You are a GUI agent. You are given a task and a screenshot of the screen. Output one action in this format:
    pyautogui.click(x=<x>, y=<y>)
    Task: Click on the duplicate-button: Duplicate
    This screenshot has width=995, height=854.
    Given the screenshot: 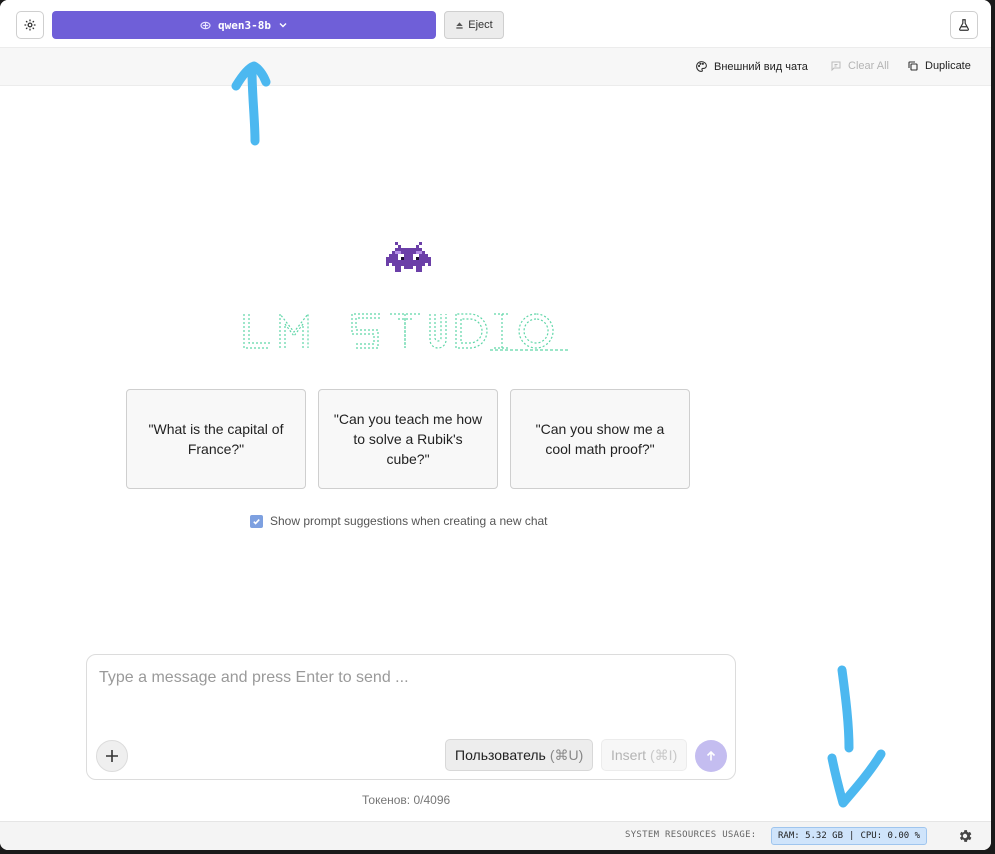 What is the action you would take?
    pyautogui.click(x=939, y=66)
    